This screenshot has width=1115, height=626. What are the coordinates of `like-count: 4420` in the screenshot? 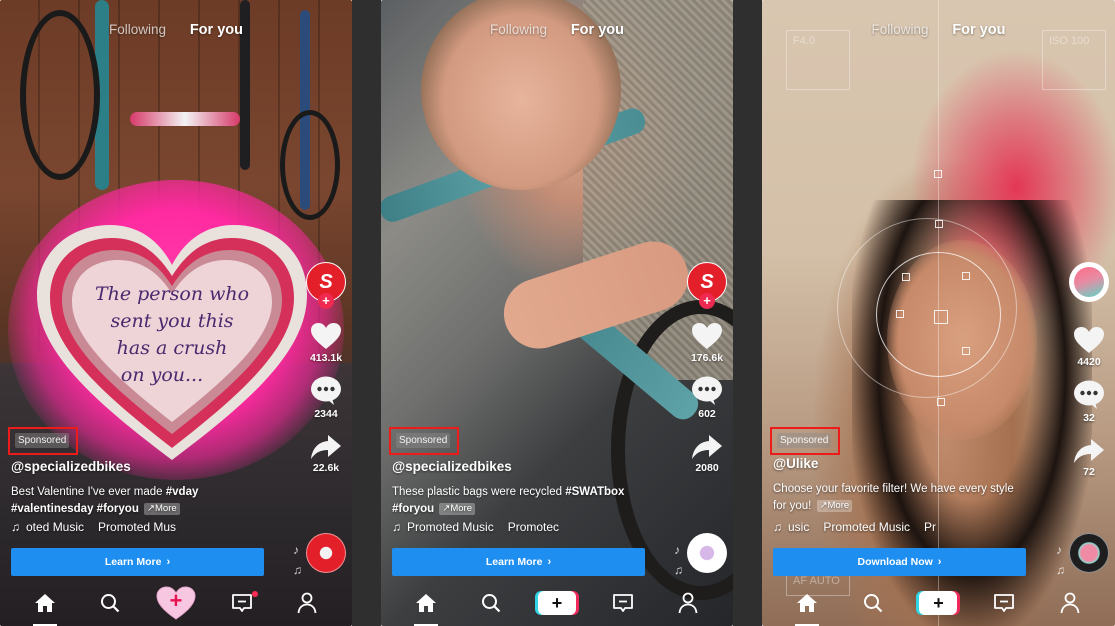 It's located at (1089, 362).